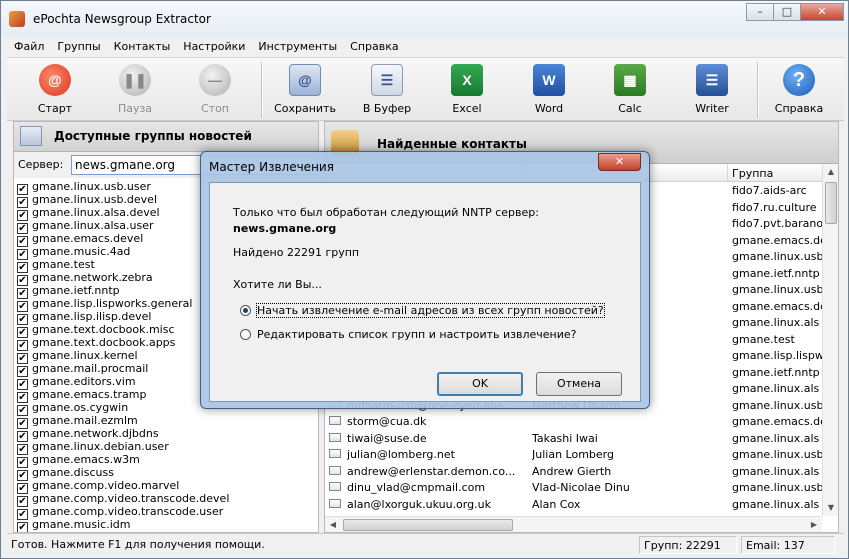  What do you see at coordinates (549, 108) in the screenshot?
I see `word-label: Word` at bounding box center [549, 108].